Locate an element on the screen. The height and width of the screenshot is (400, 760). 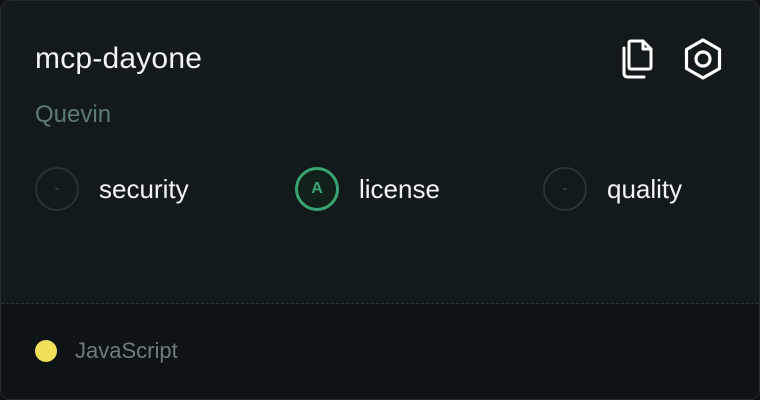
card-title: mcp-dayone is located at coordinates (118, 59).